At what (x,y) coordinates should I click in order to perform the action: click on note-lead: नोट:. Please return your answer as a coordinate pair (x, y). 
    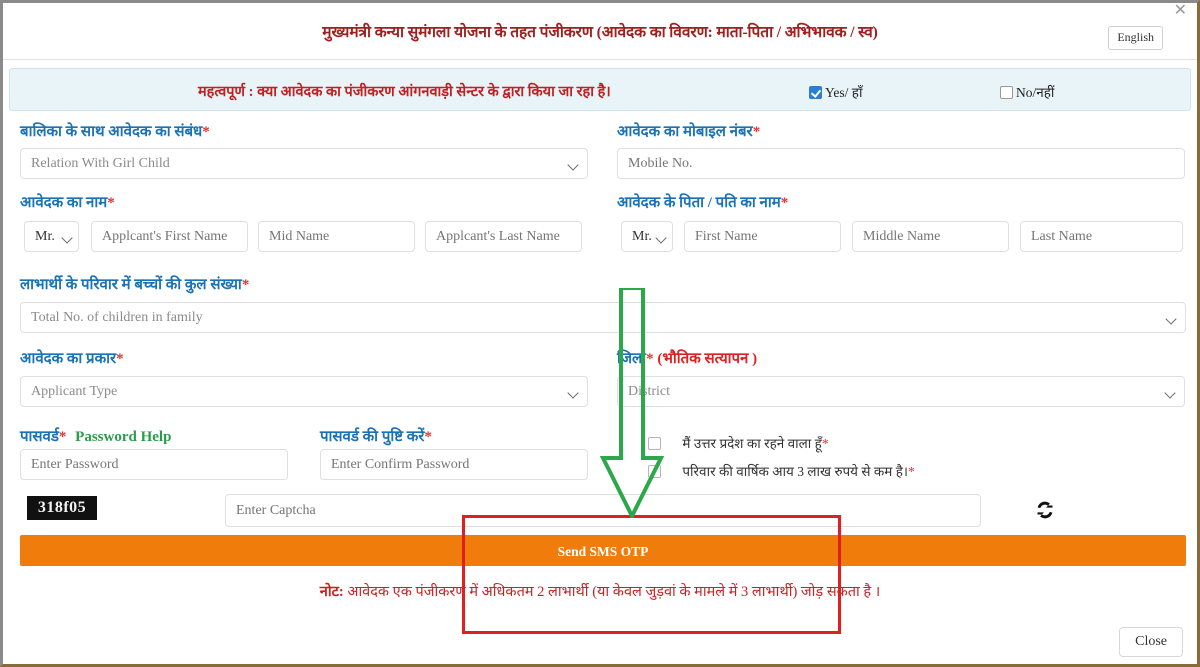
    Looking at the image, I should click on (331, 592).